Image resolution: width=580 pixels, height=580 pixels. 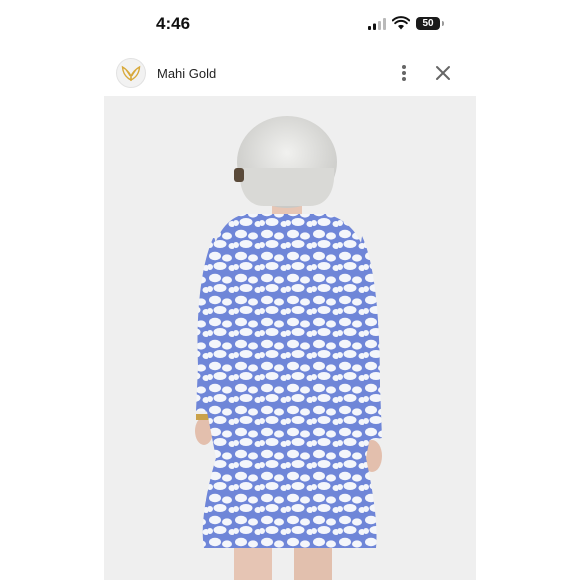 What do you see at coordinates (173, 23) in the screenshot?
I see `status-time: 4:46` at bounding box center [173, 23].